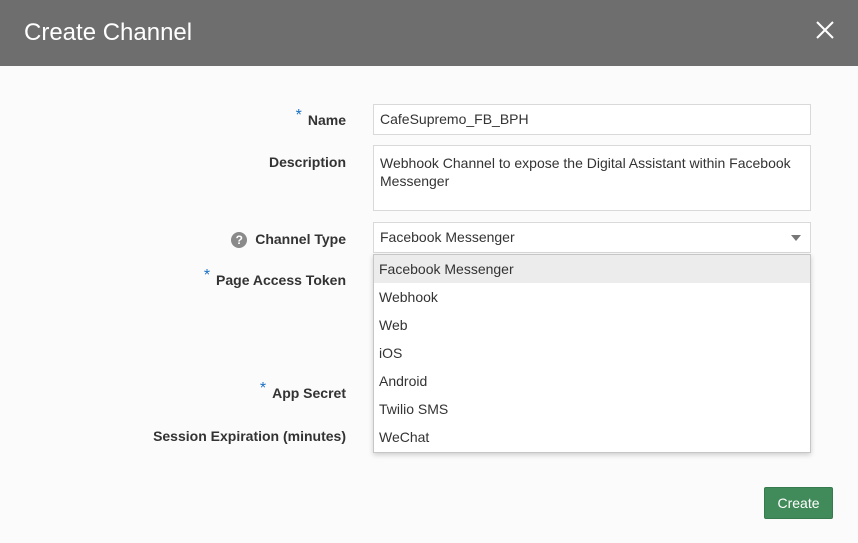 This screenshot has width=858, height=543. Describe the element at coordinates (454, 119) in the screenshot. I see `name-value: CafeSupremo_FB_BPH` at that location.